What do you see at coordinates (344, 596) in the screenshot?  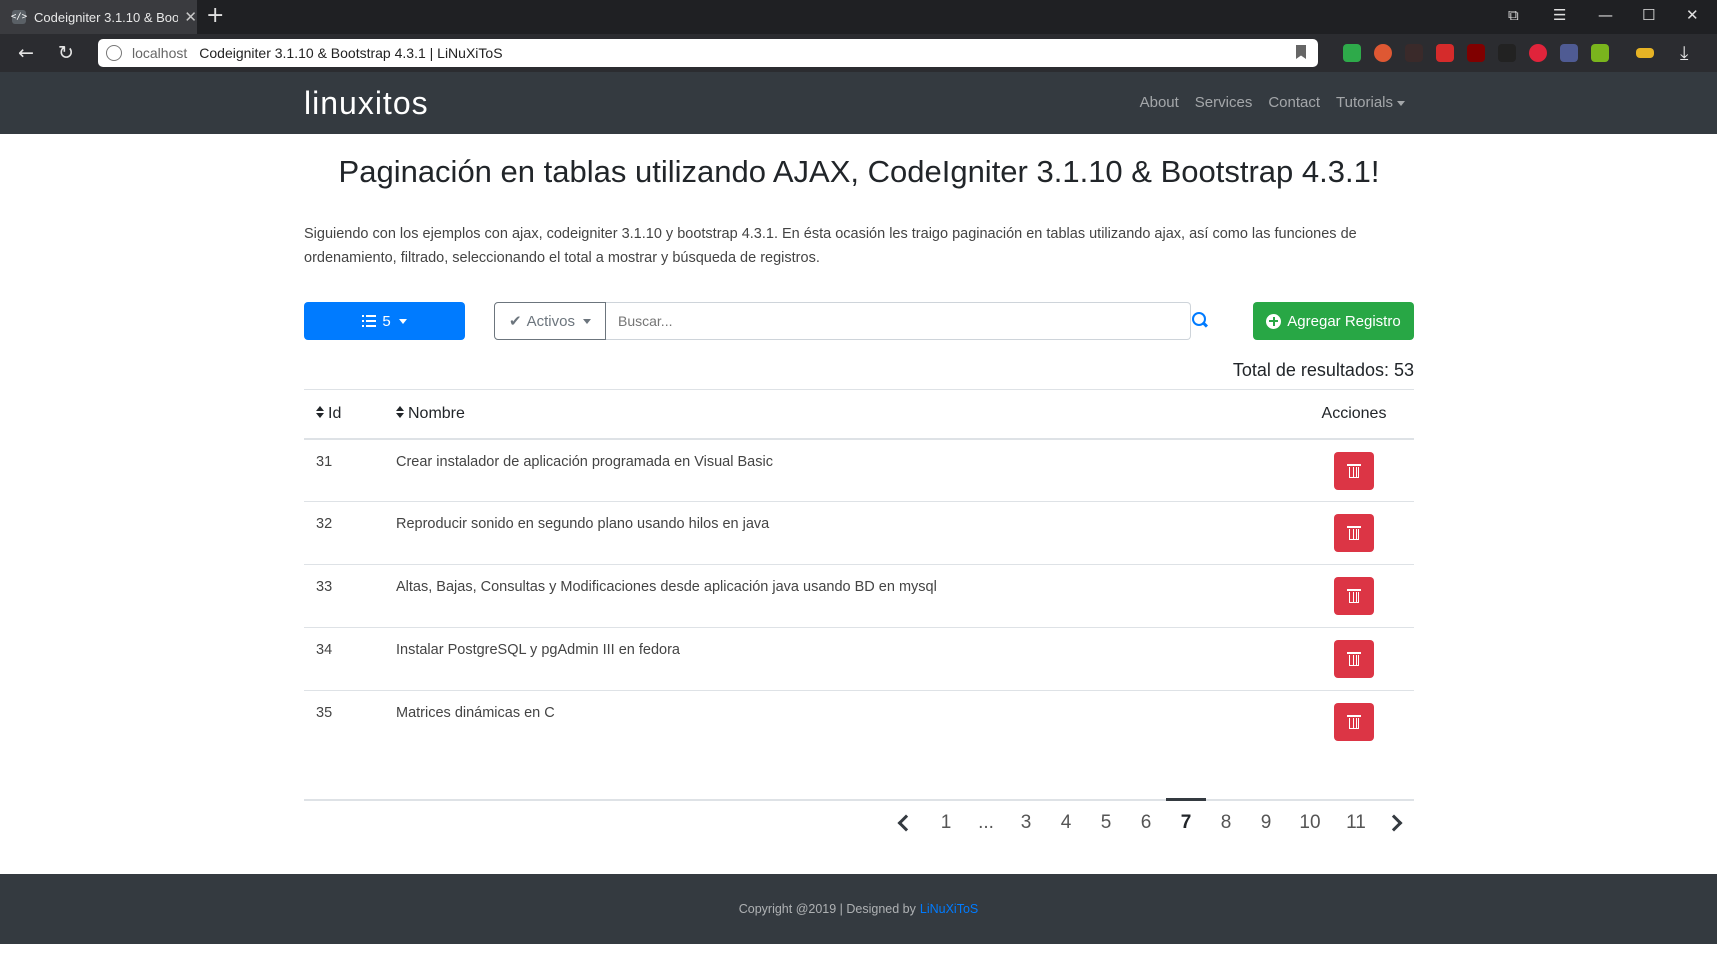 I see `row-id: 33` at bounding box center [344, 596].